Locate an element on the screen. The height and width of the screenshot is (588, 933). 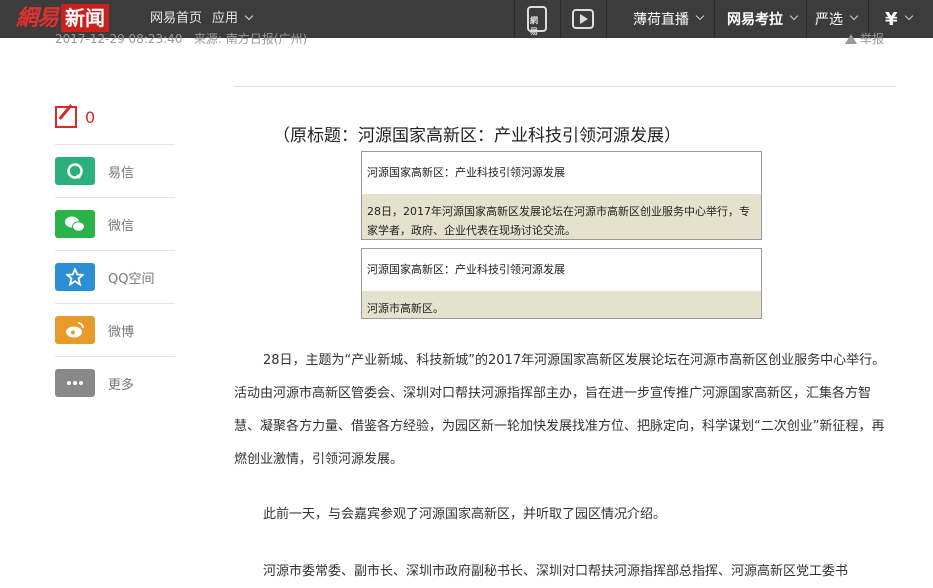
share-label: 易信 is located at coordinates (121, 173).